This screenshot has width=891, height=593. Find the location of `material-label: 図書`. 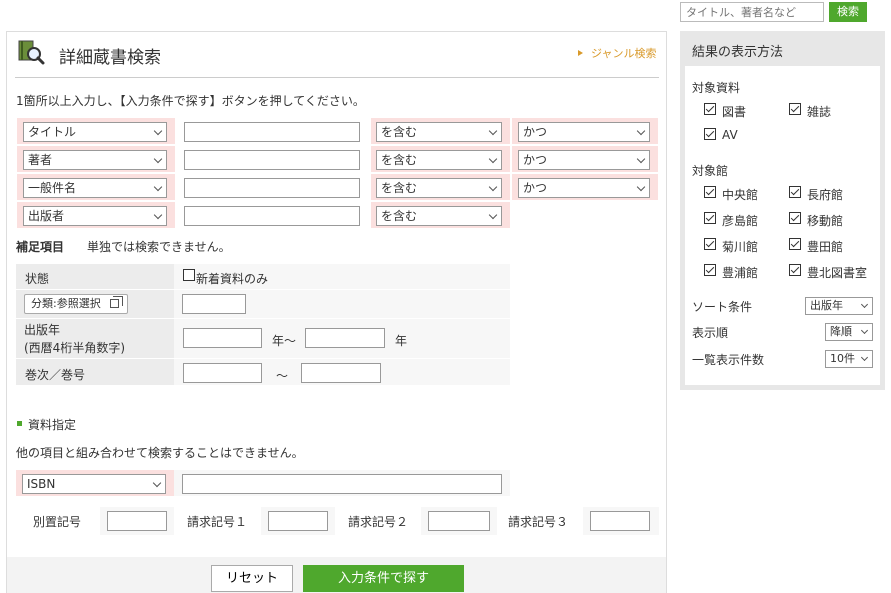

material-label: 図書 is located at coordinates (734, 112).